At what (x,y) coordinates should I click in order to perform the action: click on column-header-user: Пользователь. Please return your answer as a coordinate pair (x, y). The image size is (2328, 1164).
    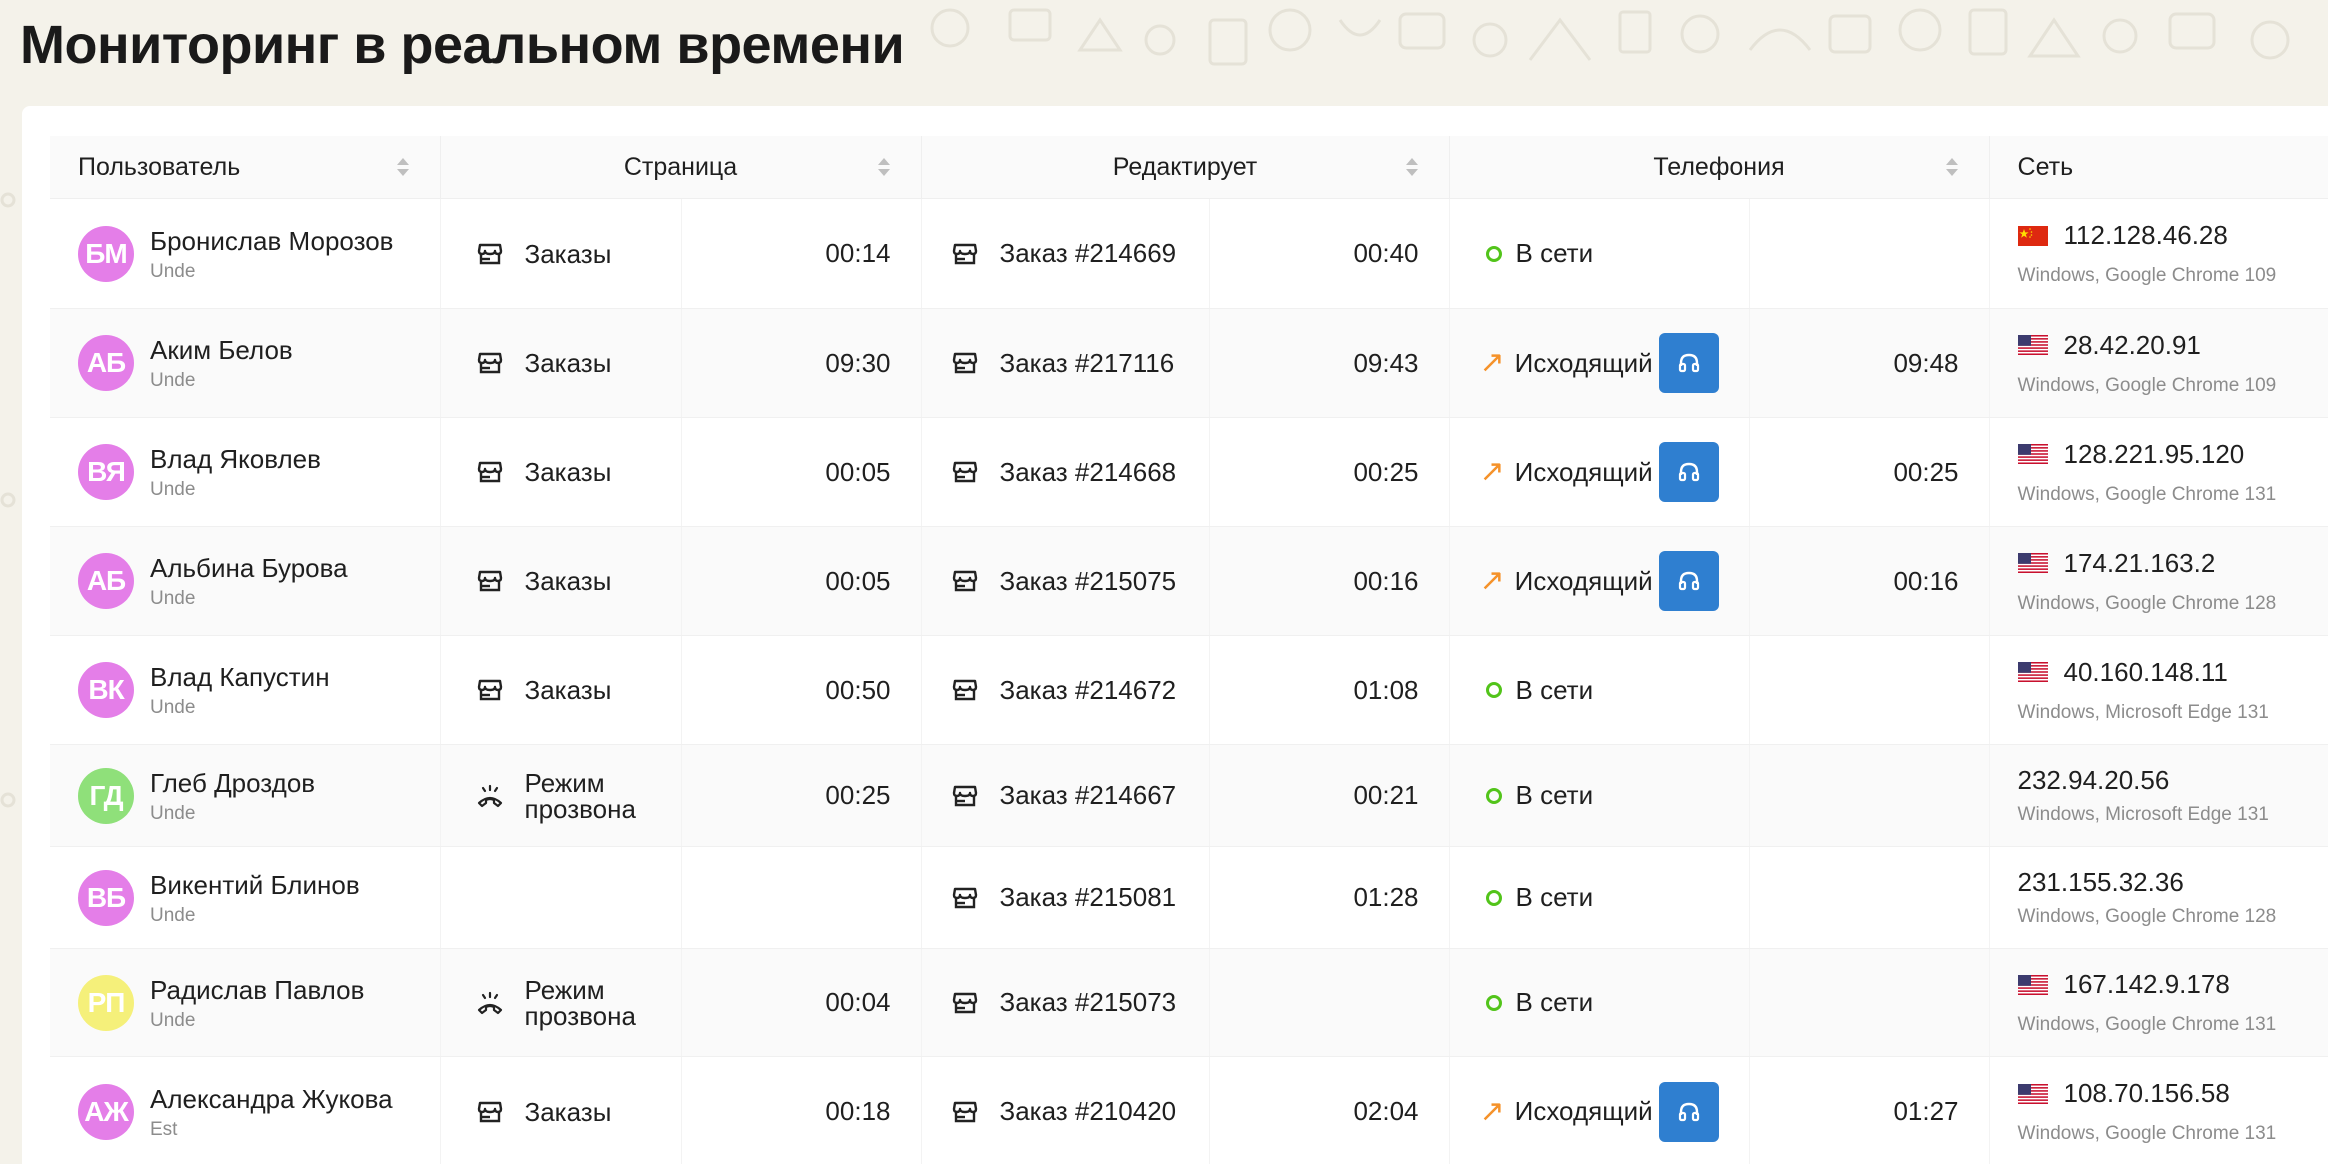
    Looking at the image, I should click on (245, 167).